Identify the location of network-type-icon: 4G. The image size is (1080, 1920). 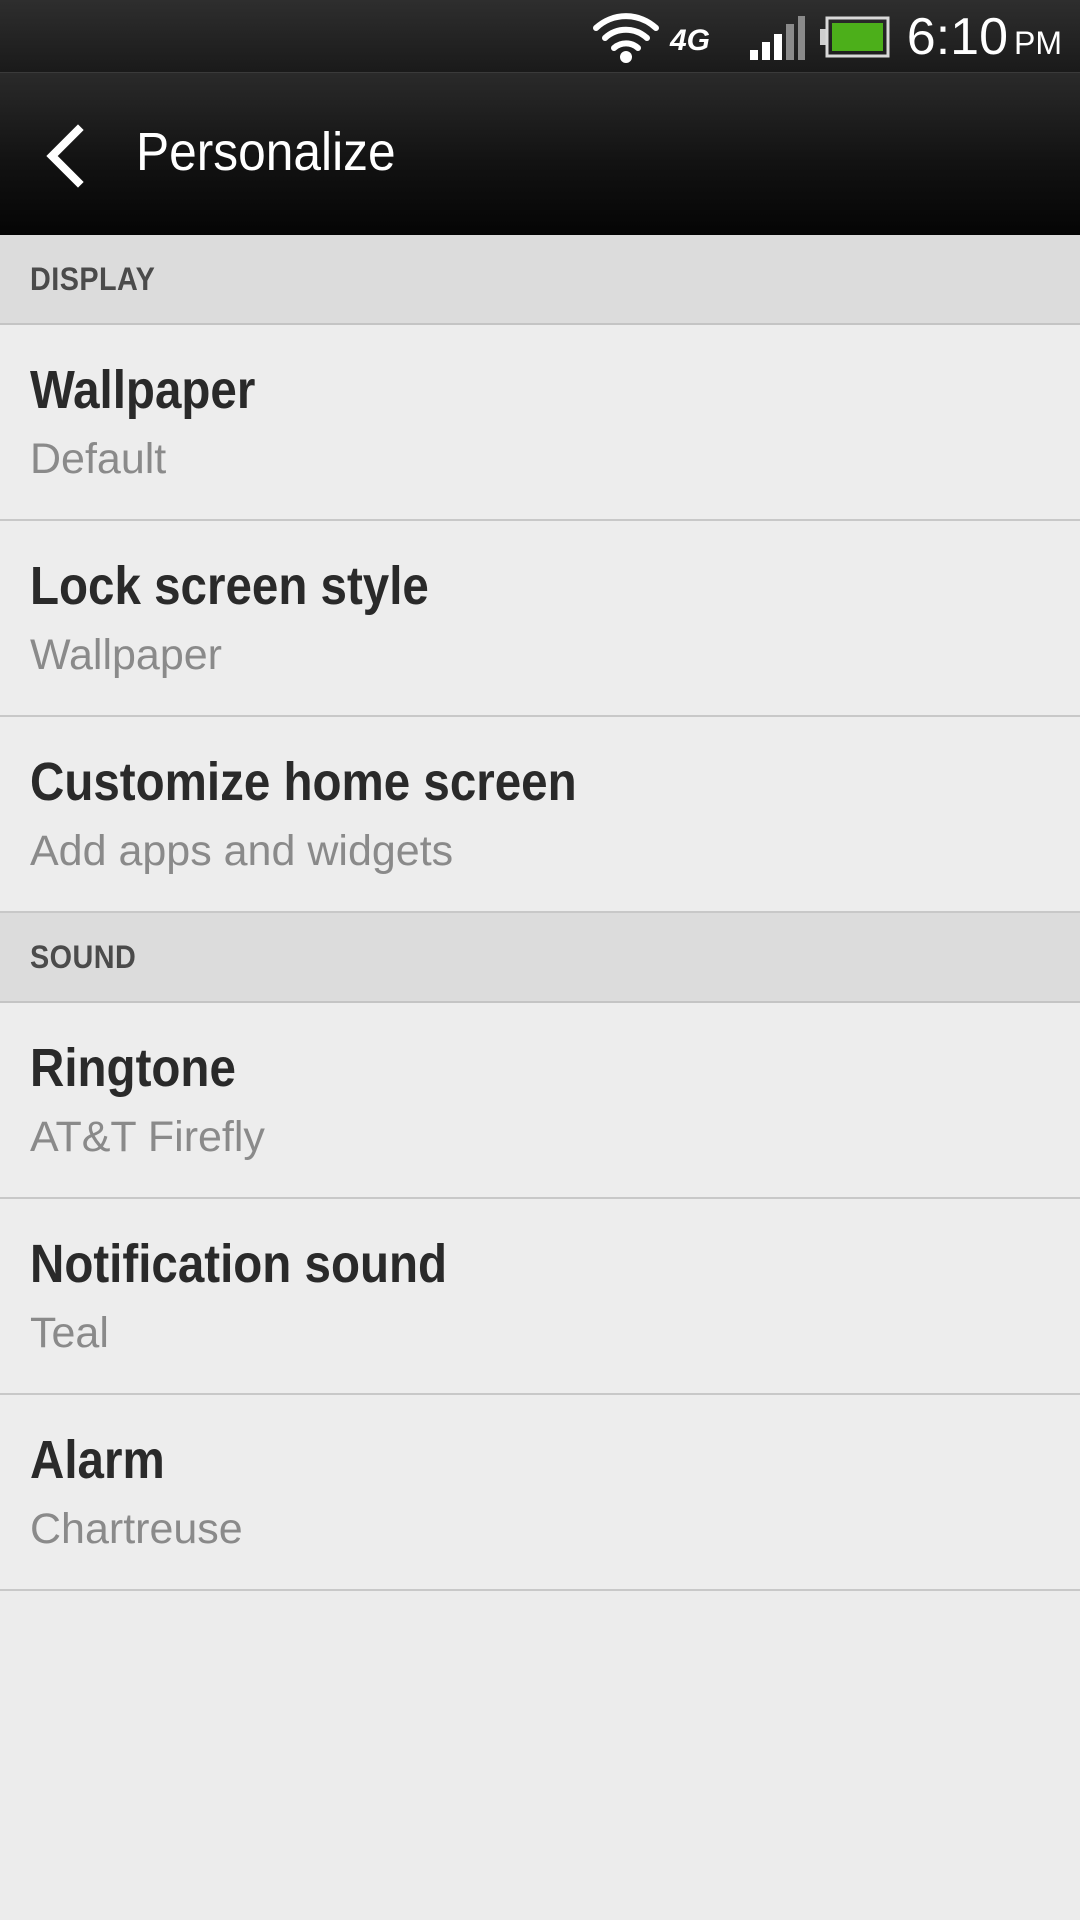
(689, 40).